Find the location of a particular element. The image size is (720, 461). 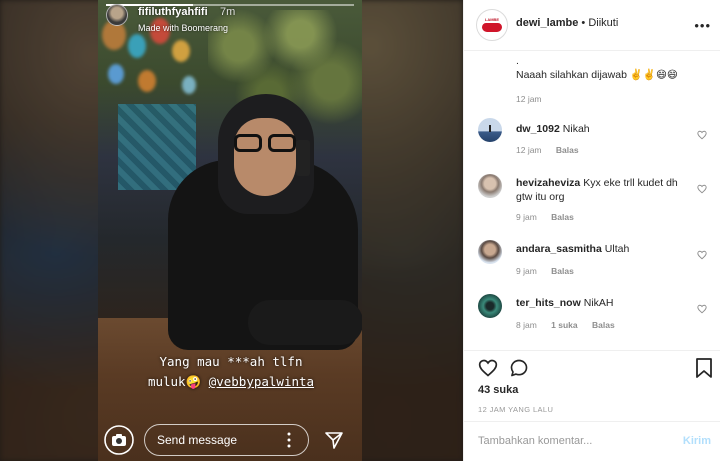

comment-meta: 12 jam Balas is located at coordinates (553, 150).